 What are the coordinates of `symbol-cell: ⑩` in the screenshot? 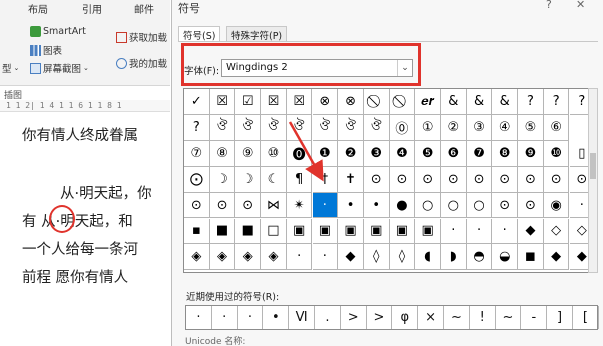 It's located at (274, 153).